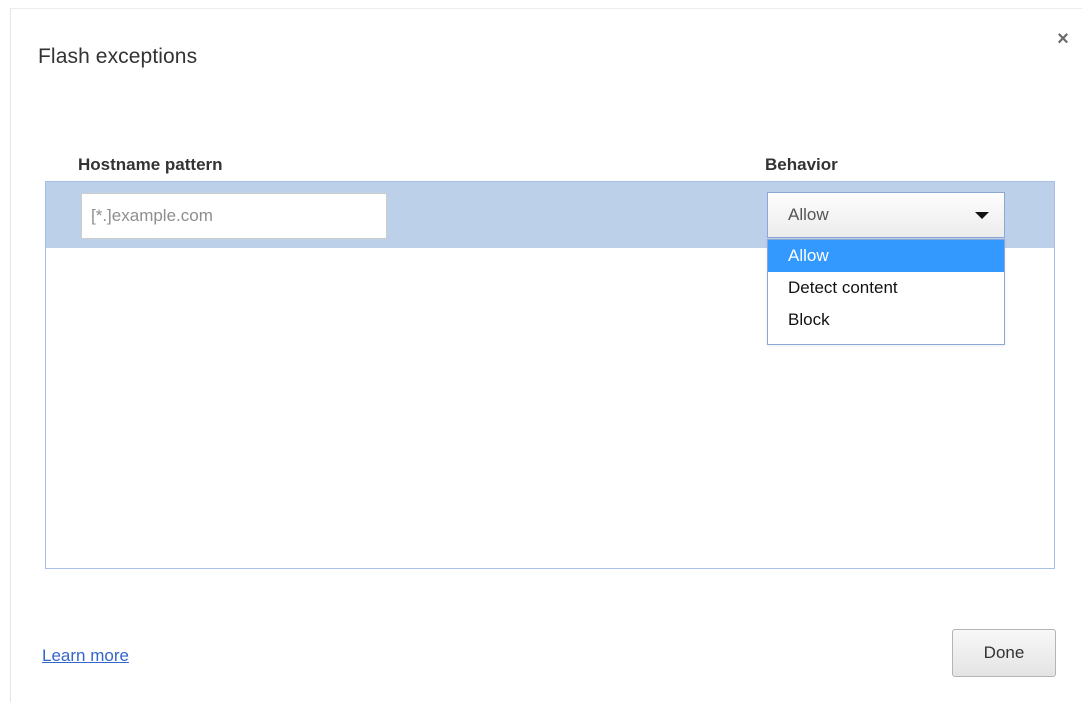 The image size is (1082, 702). I want to click on close-icon: ×, so click(1063, 39).